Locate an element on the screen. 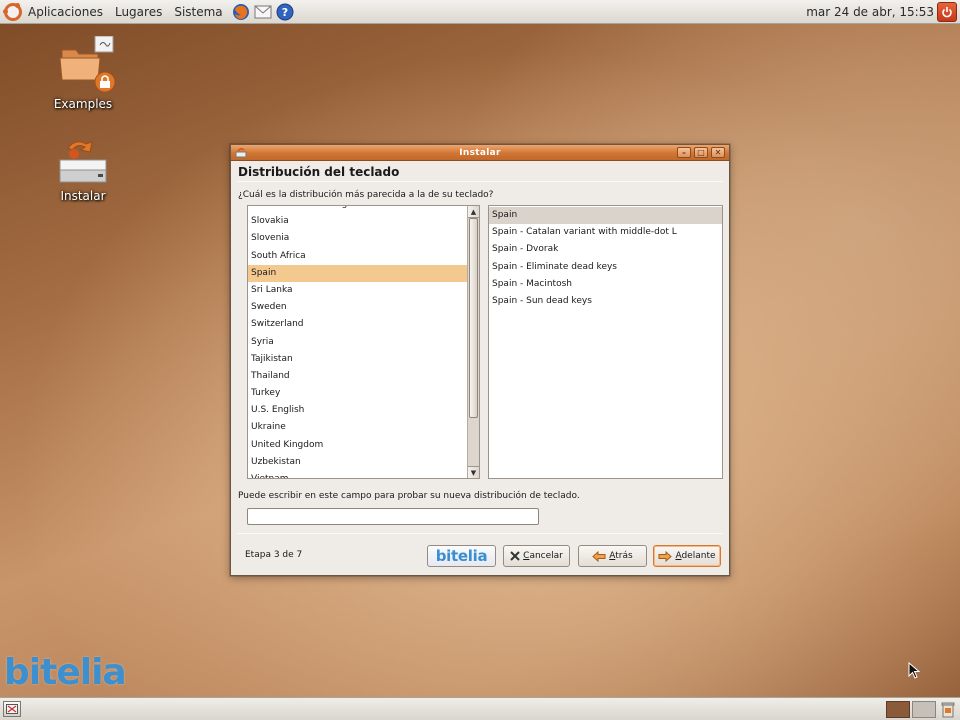  country-list-item: Ukraine is located at coordinates (358, 427).